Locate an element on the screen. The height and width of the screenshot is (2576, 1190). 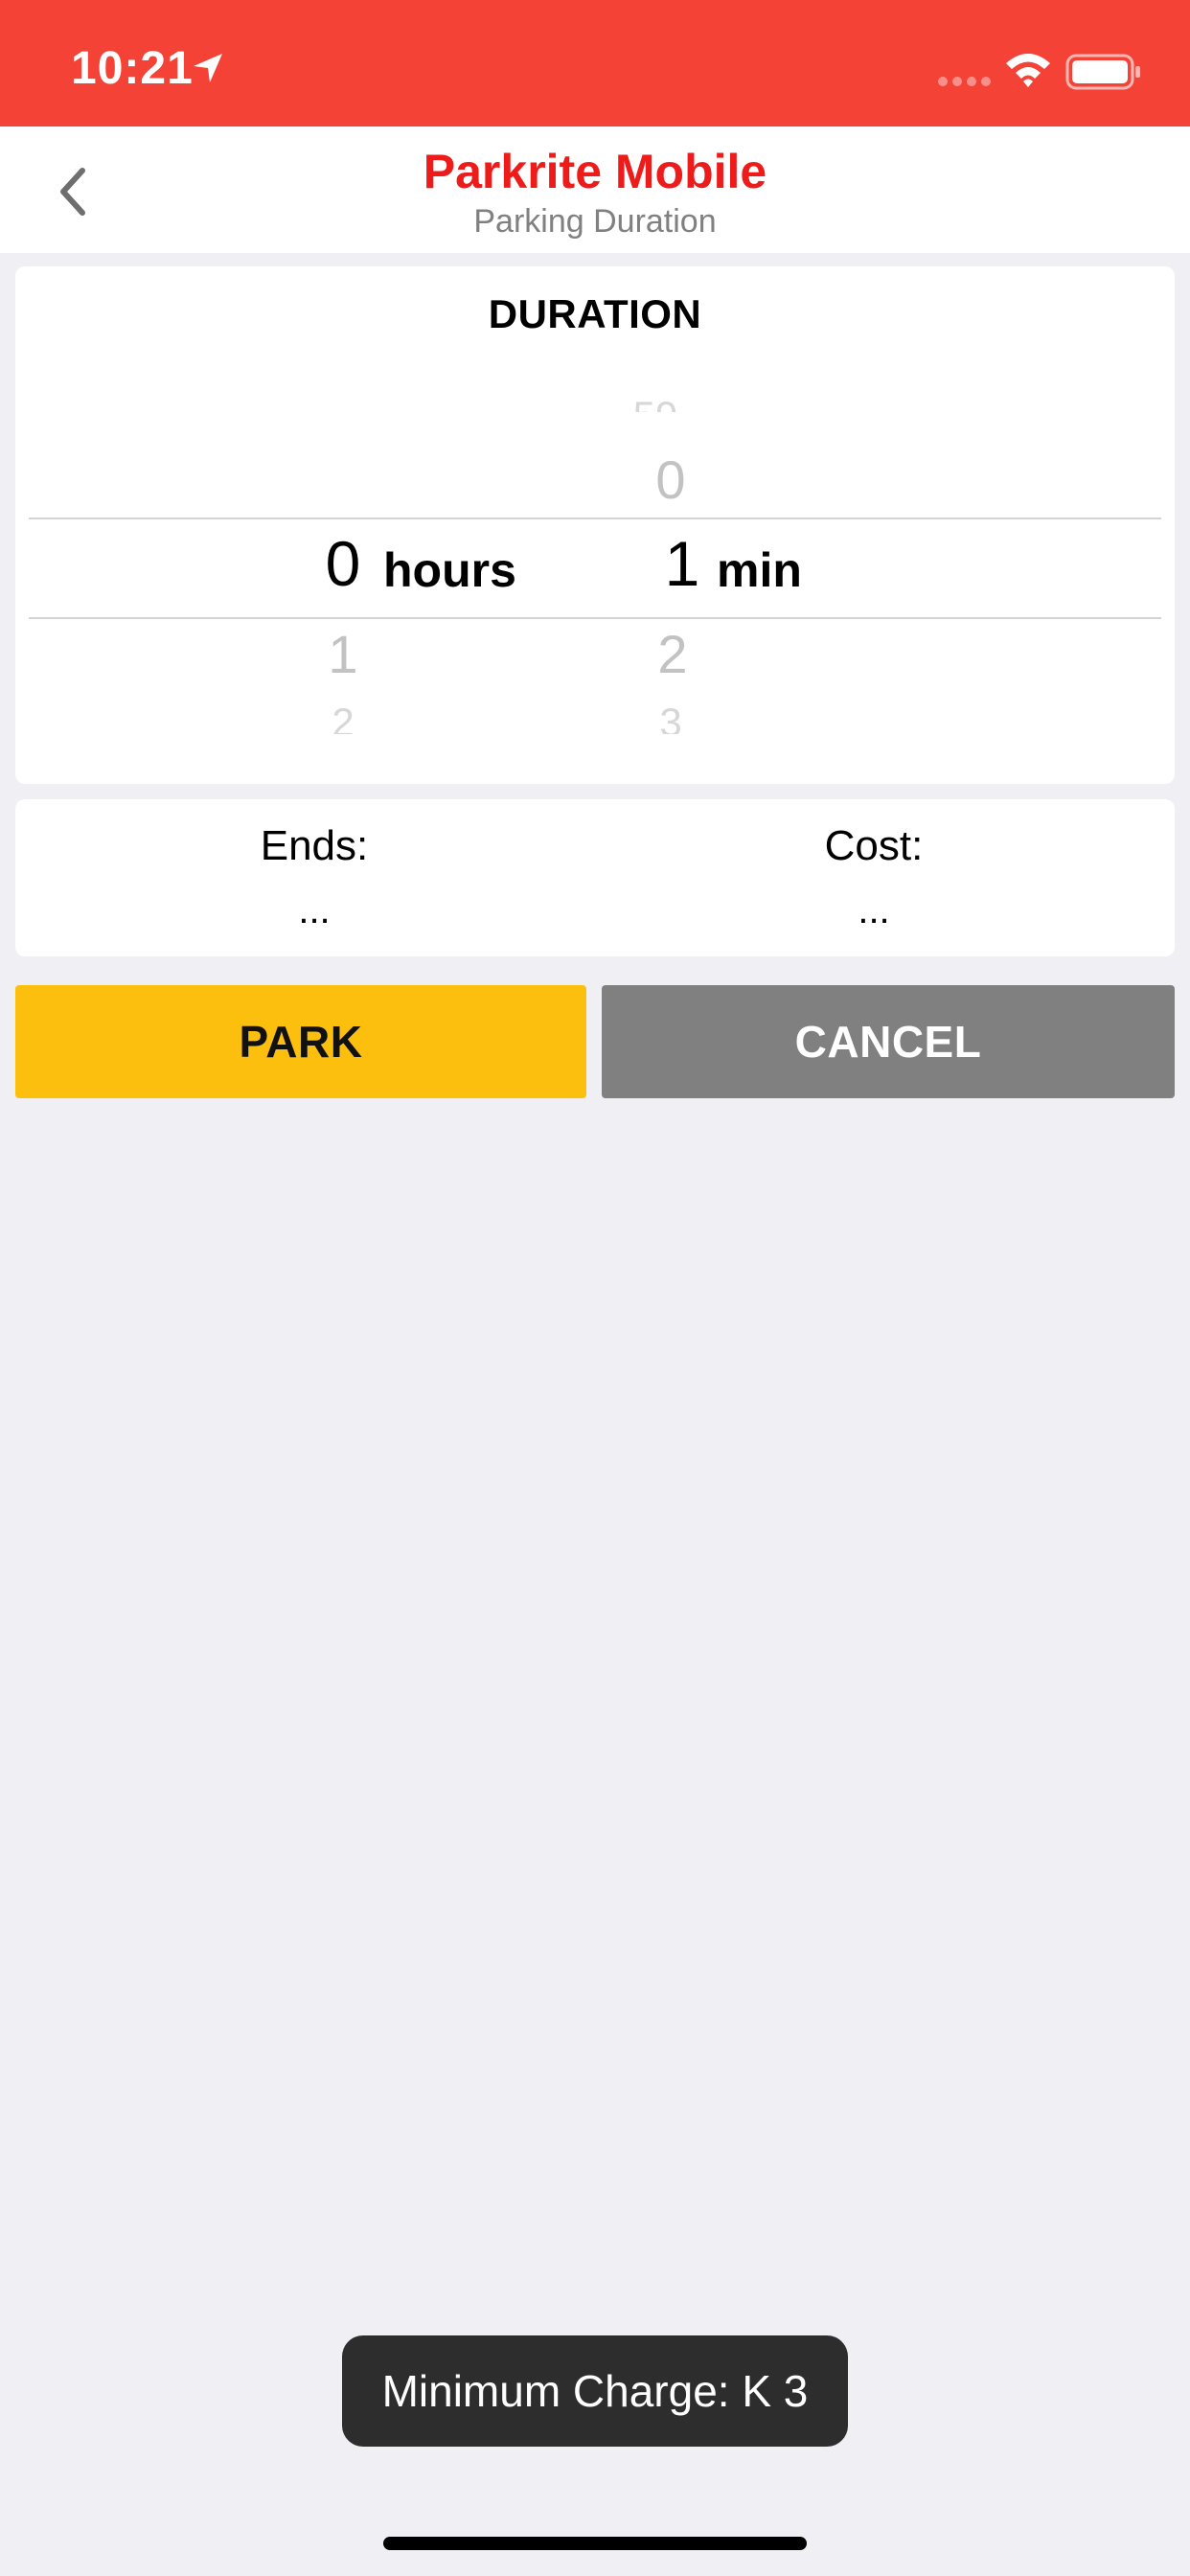
ends-label: Ends: is located at coordinates (315, 845).